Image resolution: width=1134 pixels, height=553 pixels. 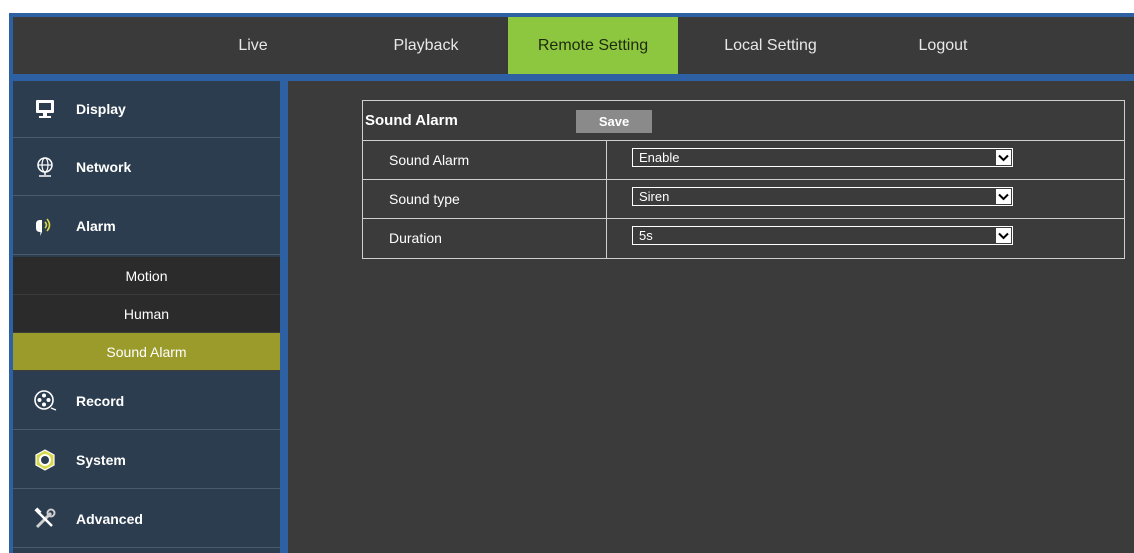 What do you see at coordinates (770, 45) in the screenshot?
I see `nav-local-setting: Local Setting` at bounding box center [770, 45].